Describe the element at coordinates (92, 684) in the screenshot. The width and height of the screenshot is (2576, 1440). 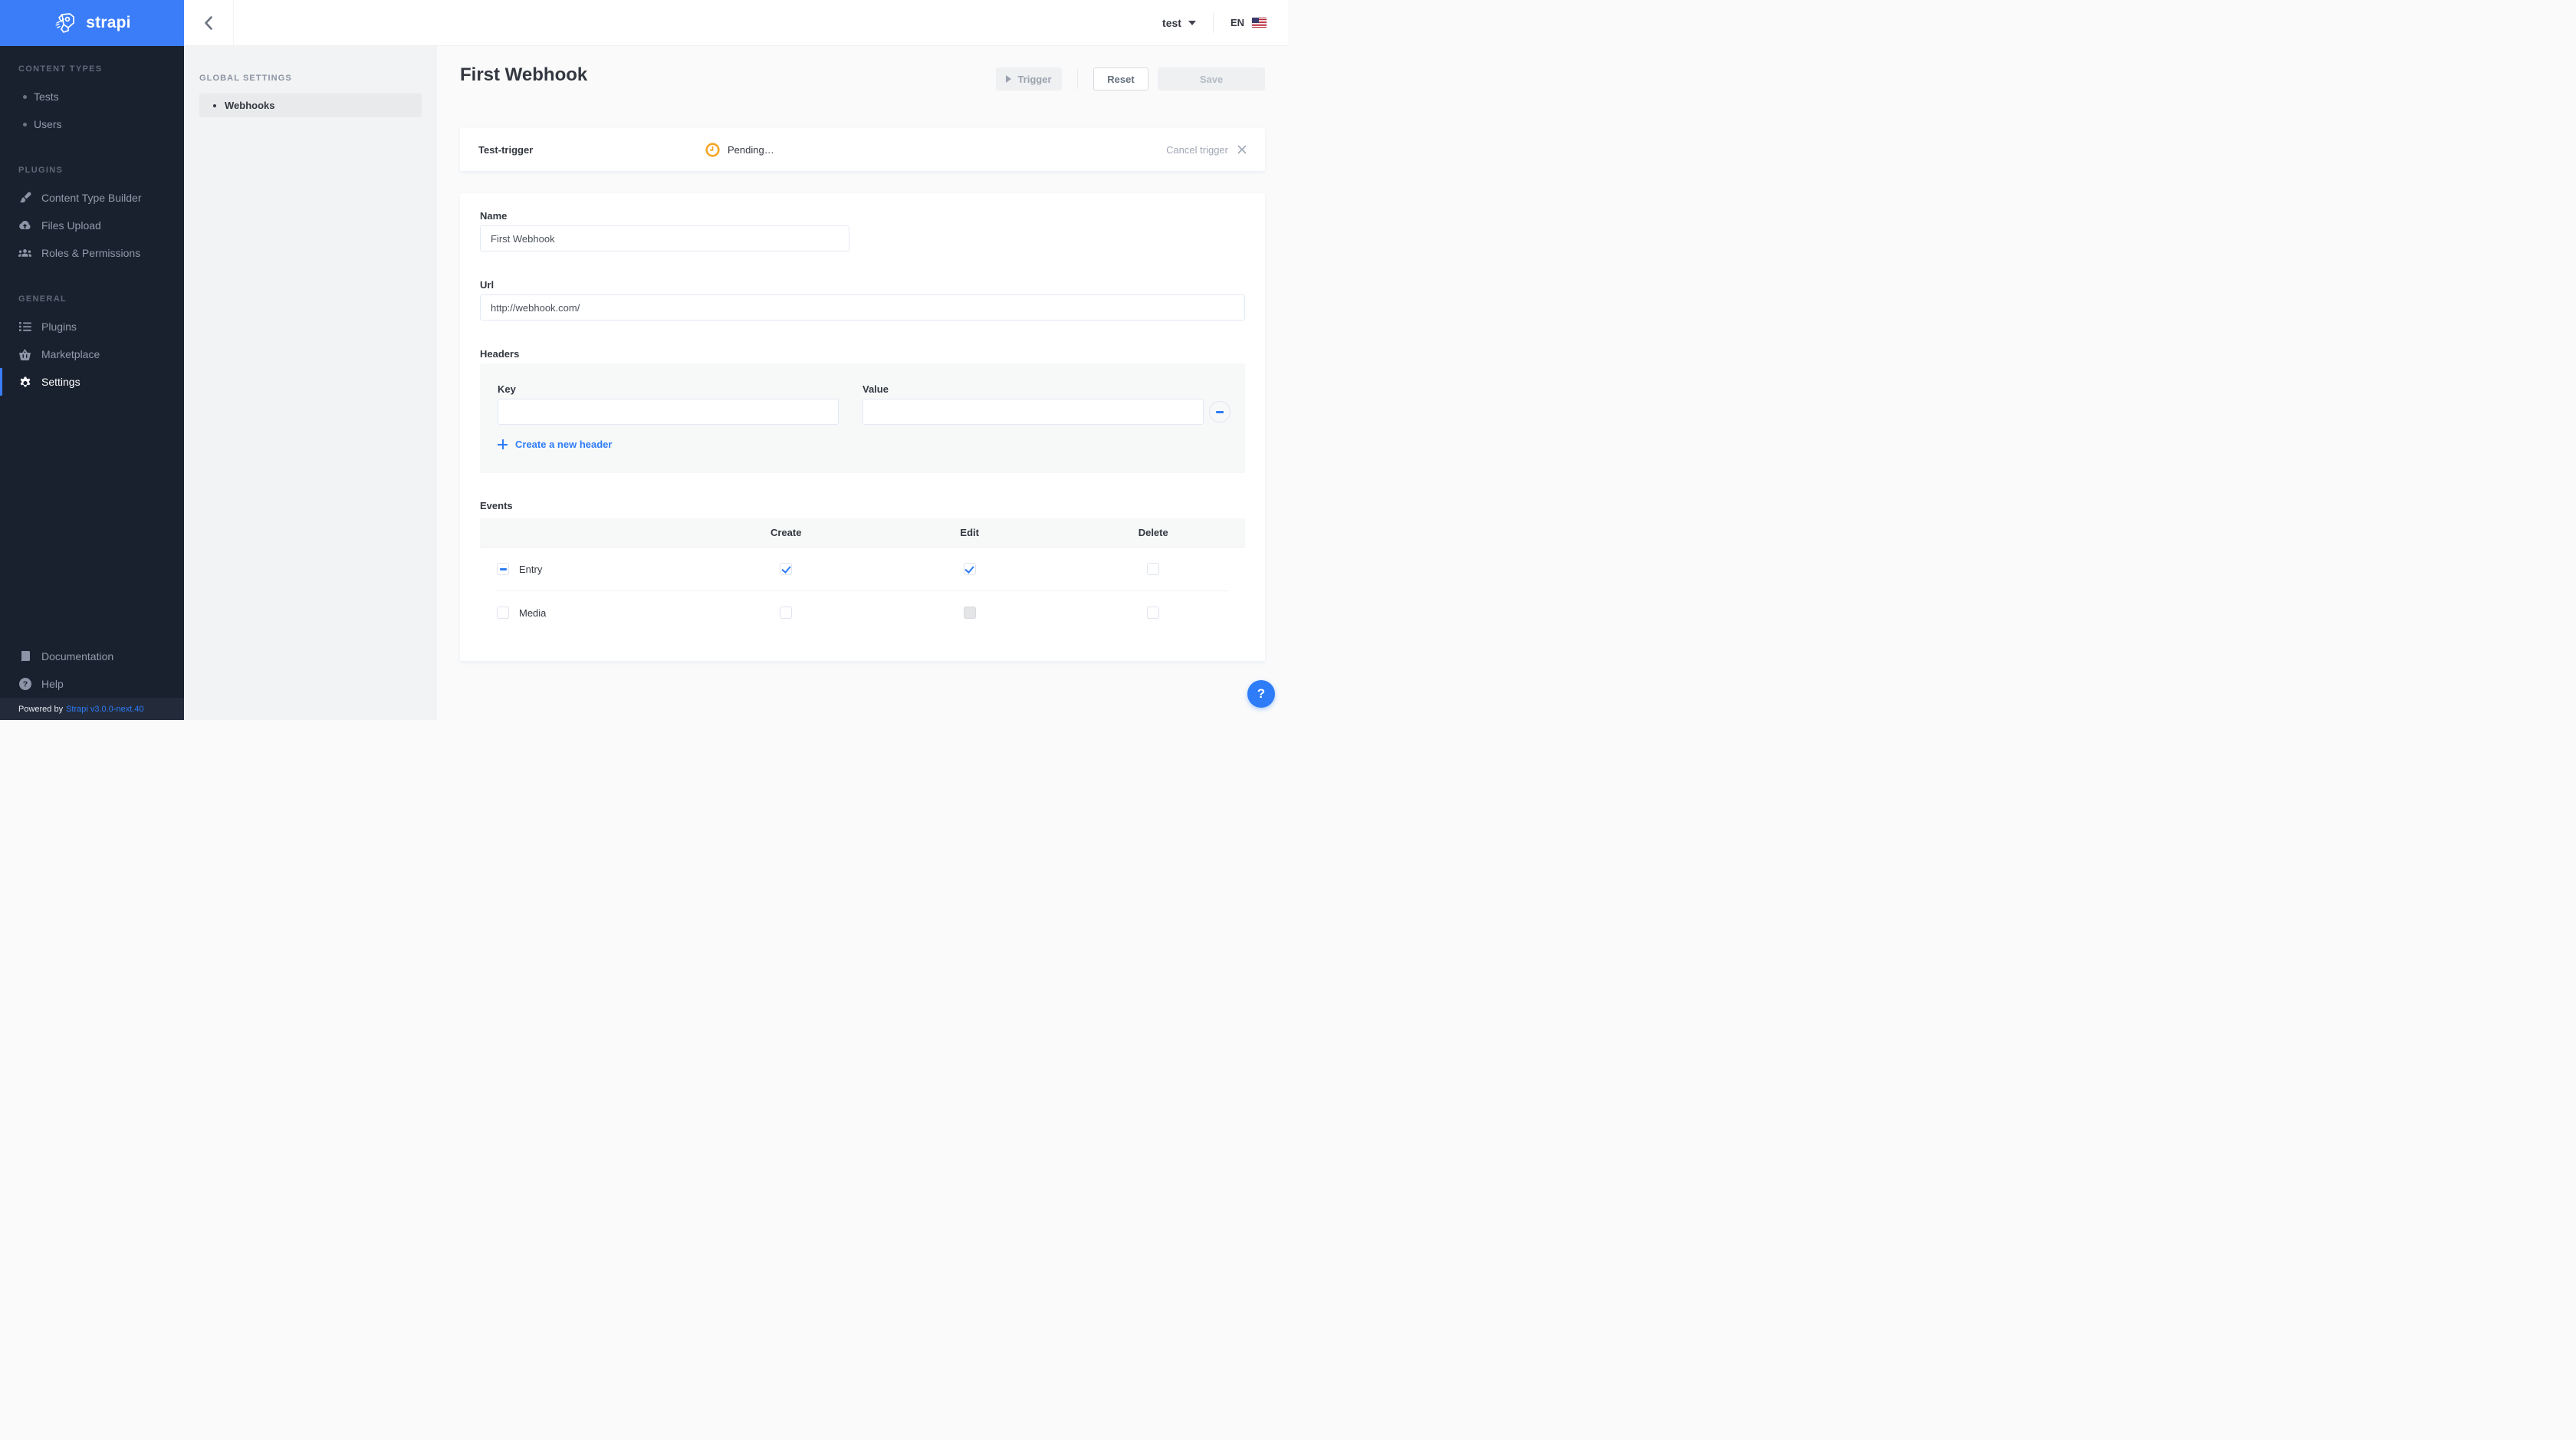
I see `sidebar-item-help: ? Help` at that location.